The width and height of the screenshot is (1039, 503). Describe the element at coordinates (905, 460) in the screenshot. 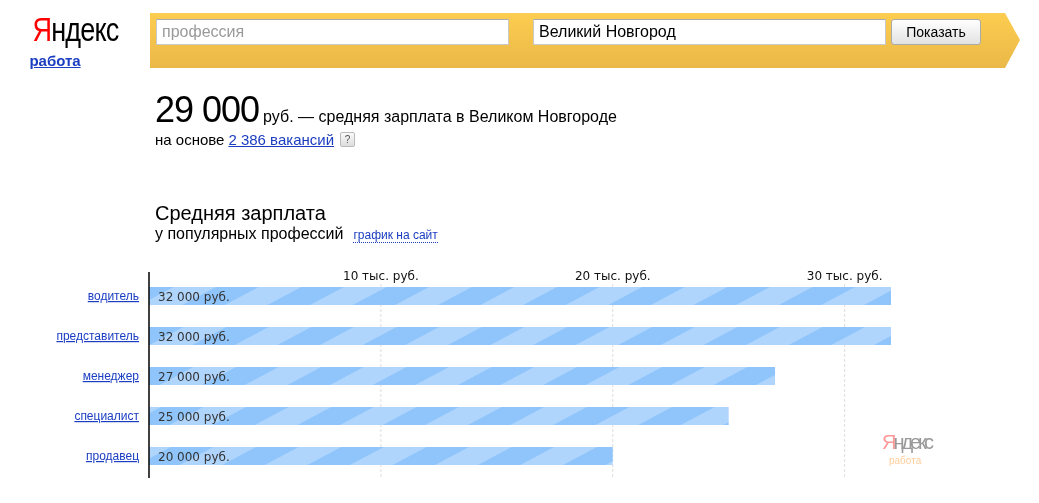

I see `chart-logo-service: работа` at that location.